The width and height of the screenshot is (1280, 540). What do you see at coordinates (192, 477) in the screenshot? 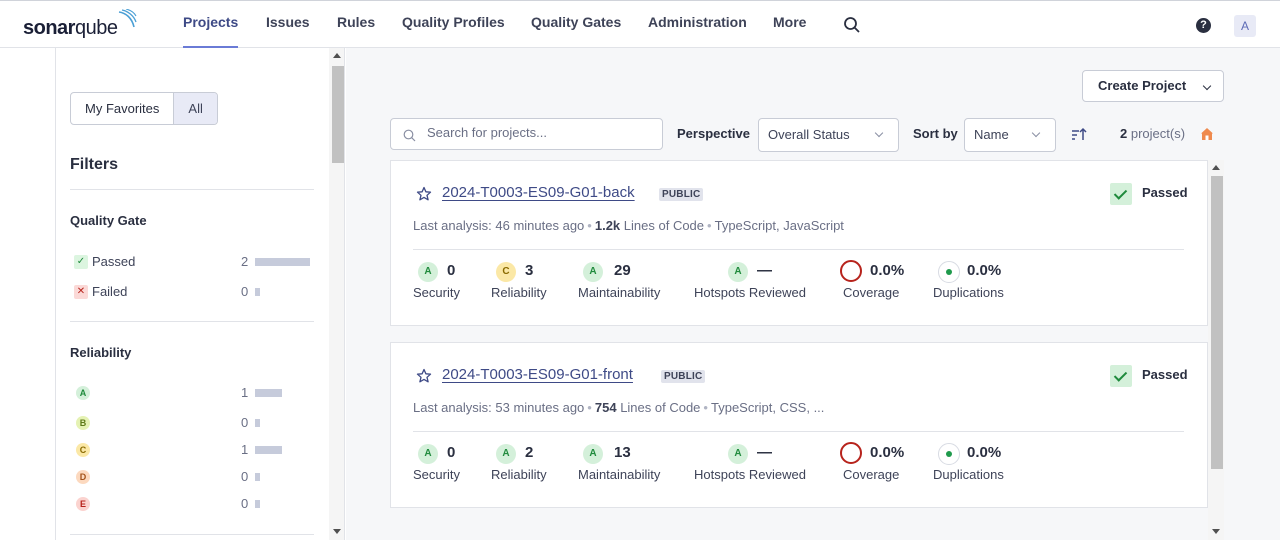
I see `filter-reliability-d: D 0` at bounding box center [192, 477].